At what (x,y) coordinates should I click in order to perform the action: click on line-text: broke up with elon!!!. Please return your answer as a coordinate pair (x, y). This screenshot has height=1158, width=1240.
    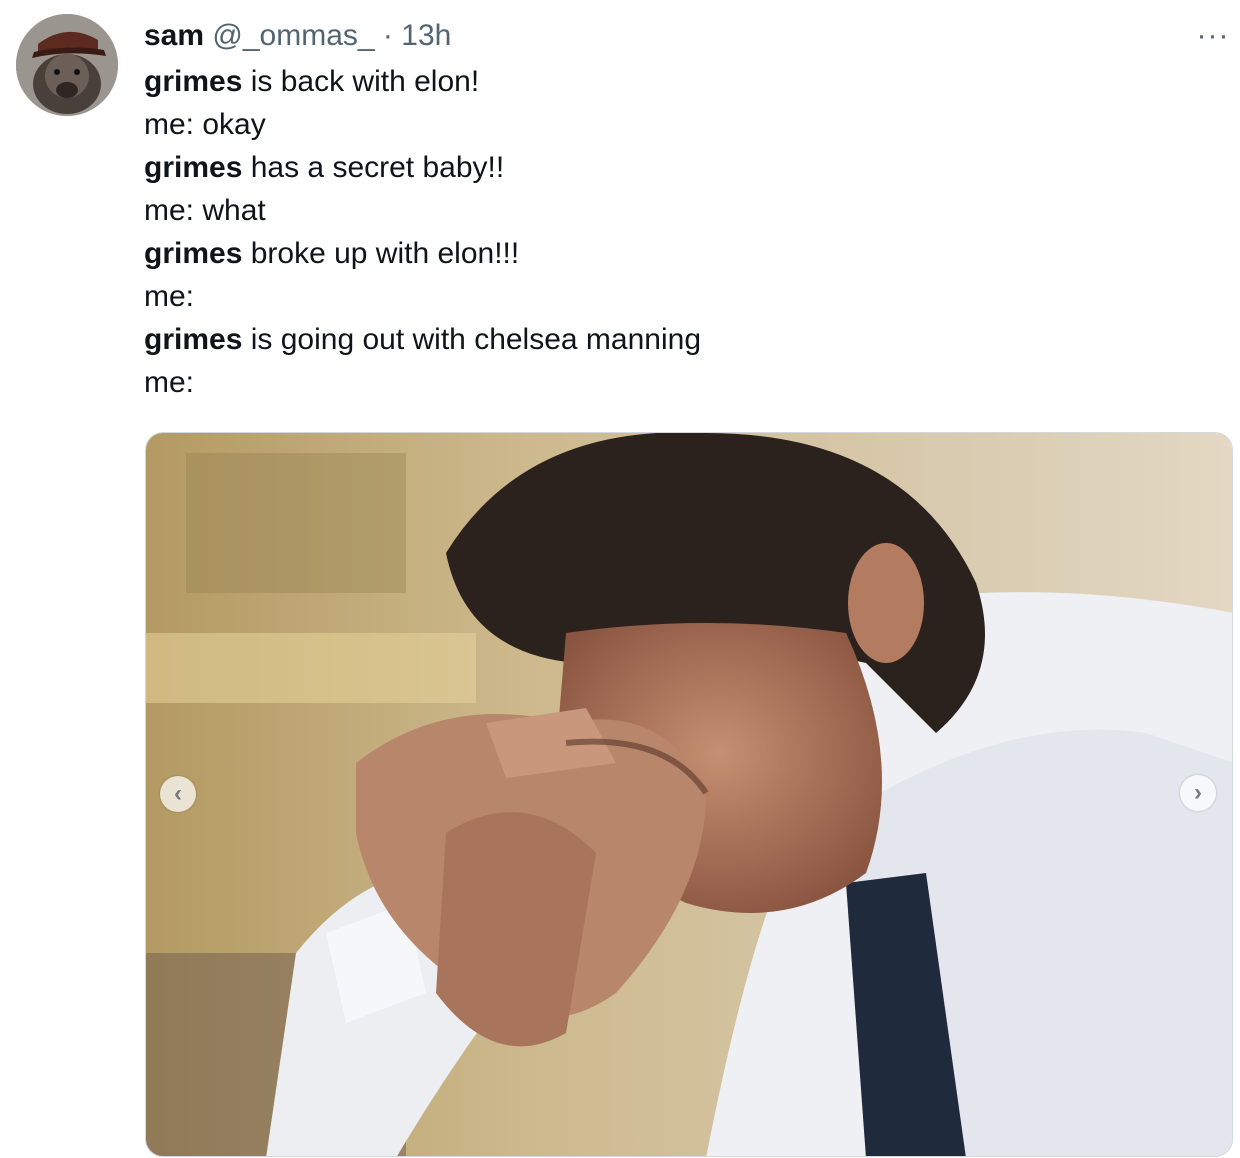
    Looking at the image, I should click on (381, 253).